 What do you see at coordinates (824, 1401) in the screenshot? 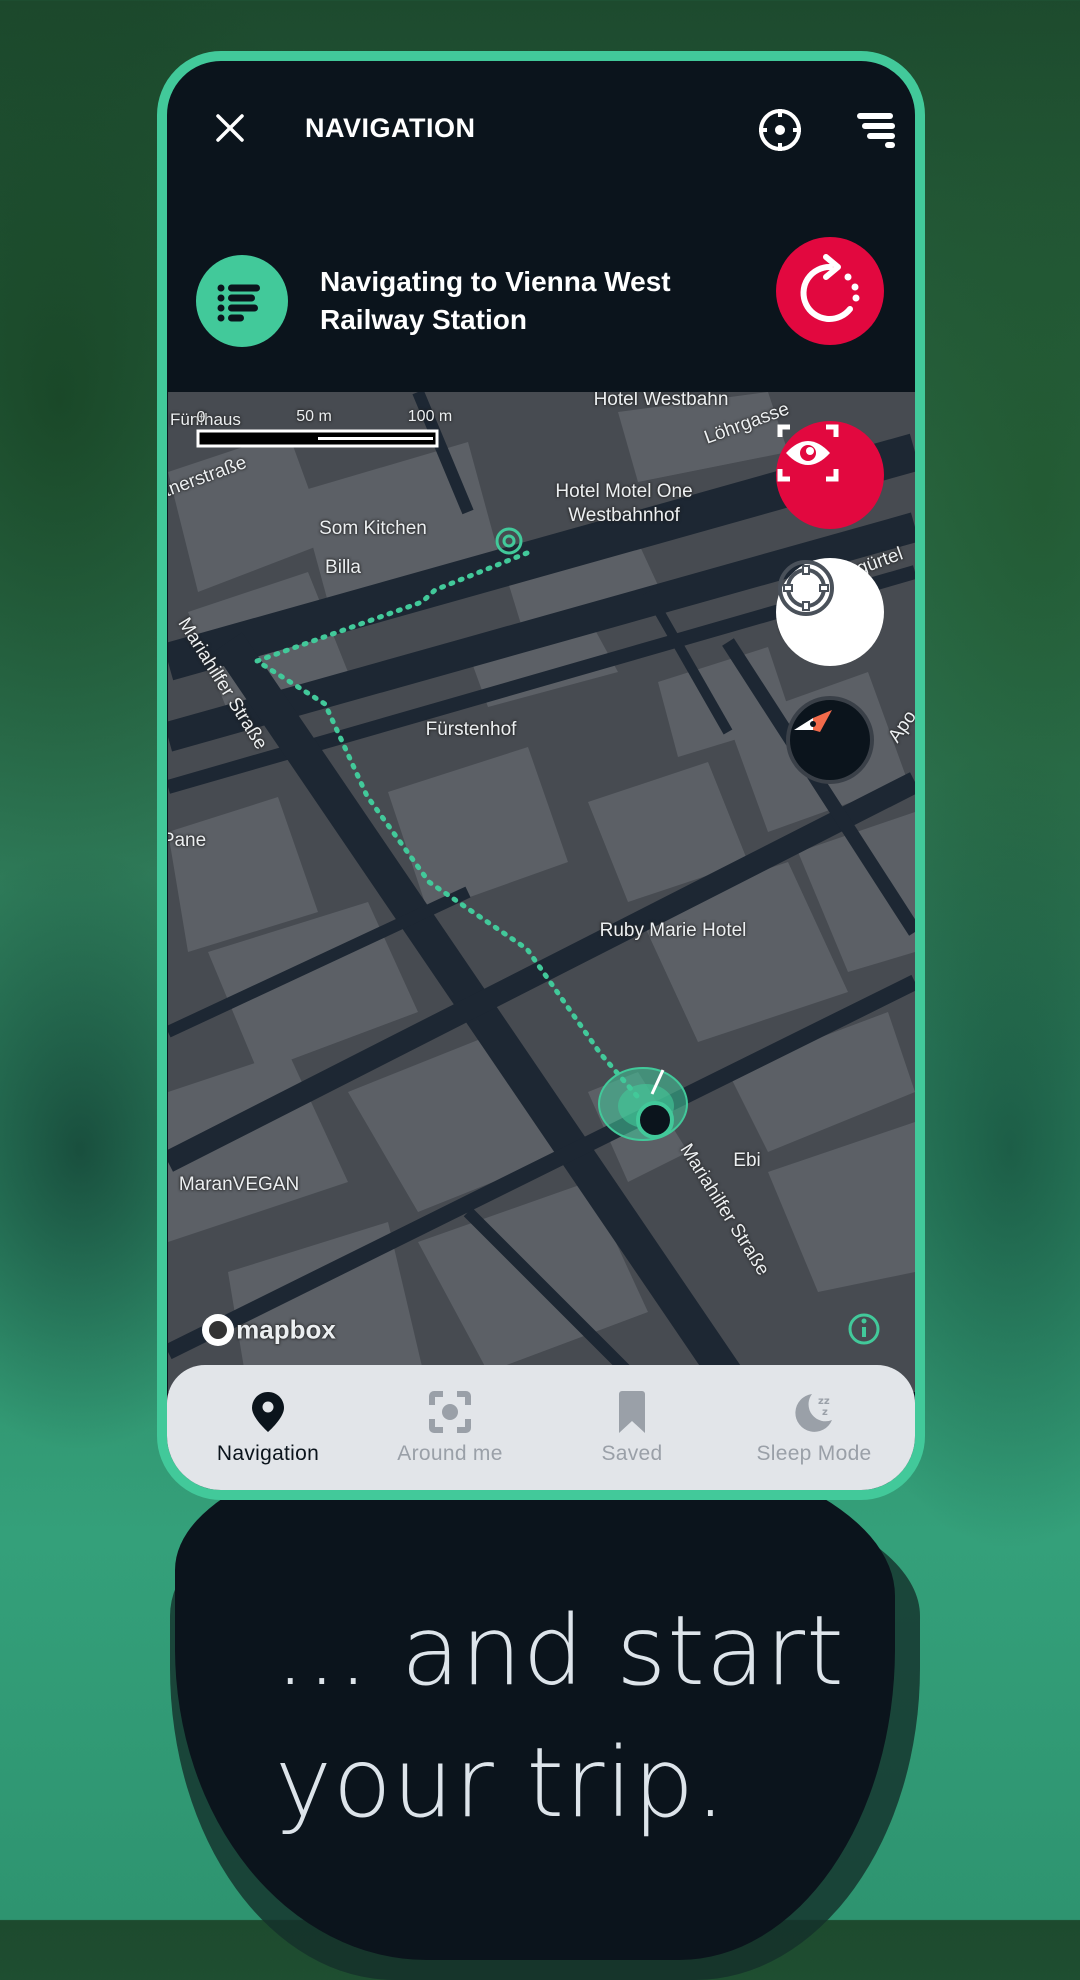
I see `svg-text: zz` at bounding box center [824, 1401].